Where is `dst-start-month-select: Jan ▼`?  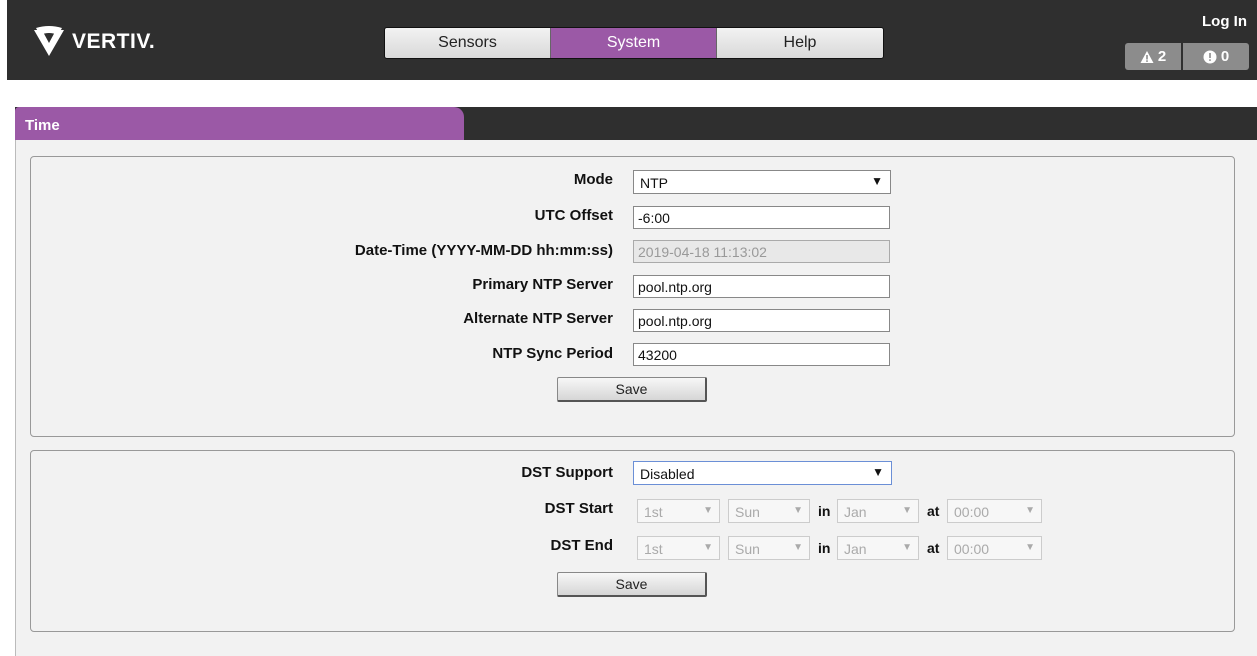 dst-start-month-select: Jan ▼ is located at coordinates (878, 511).